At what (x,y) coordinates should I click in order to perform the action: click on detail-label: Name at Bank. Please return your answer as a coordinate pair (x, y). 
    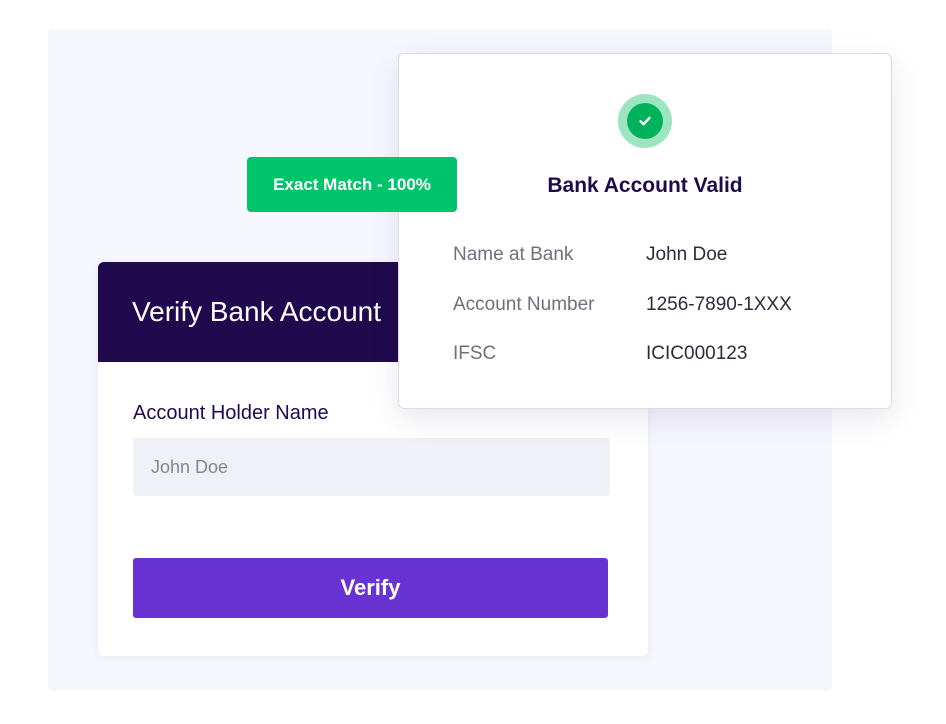
    Looking at the image, I should click on (513, 254).